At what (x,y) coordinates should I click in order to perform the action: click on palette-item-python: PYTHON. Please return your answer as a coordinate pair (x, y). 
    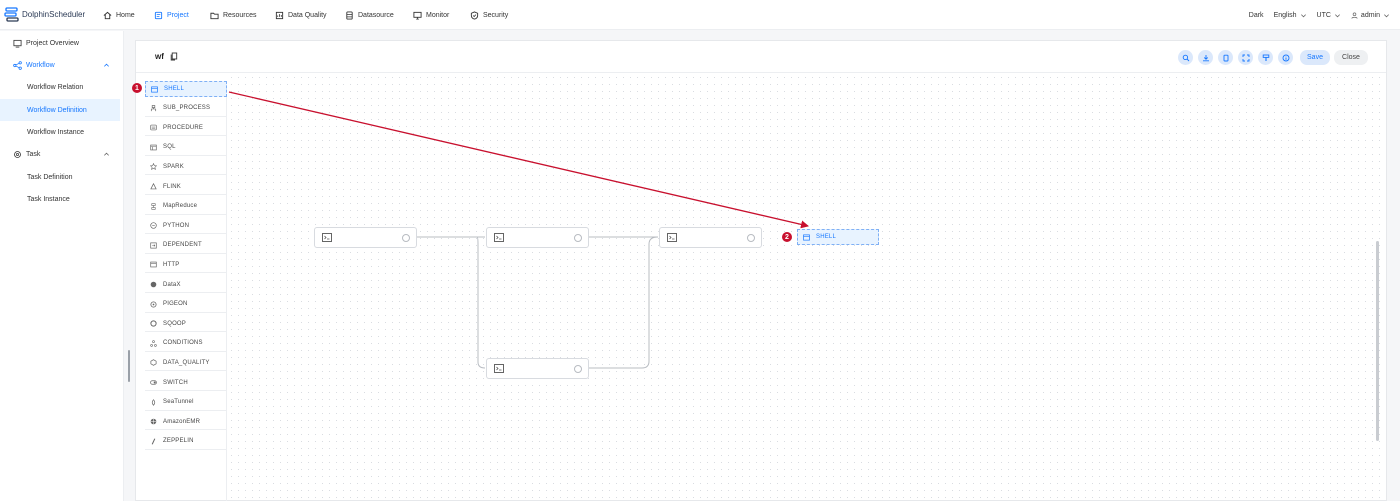
    Looking at the image, I should click on (186, 226).